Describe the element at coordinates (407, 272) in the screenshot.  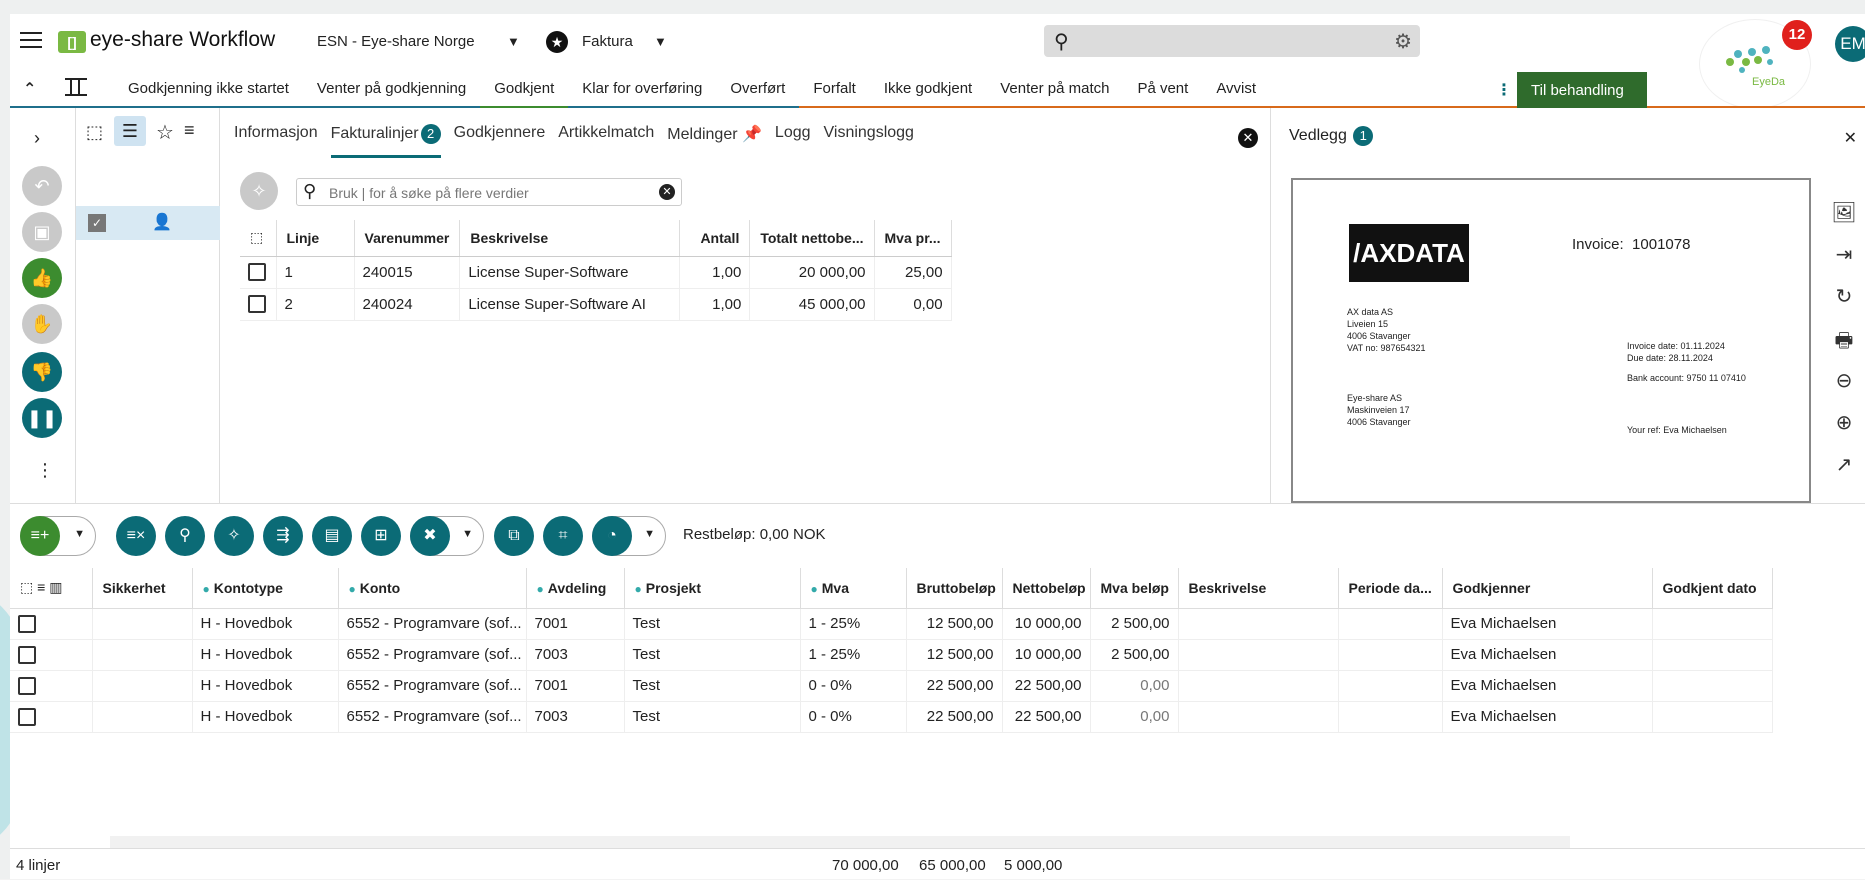
I see `table-cell: 240015` at that location.